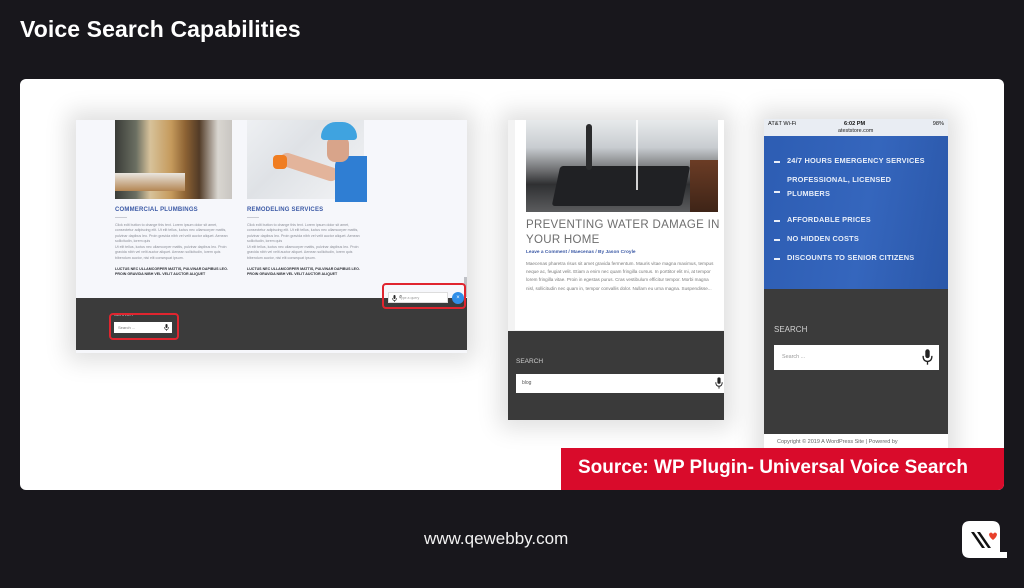  What do you see at coordinates (623, 233) in the screenshot?
I see `post-title: PREVENTING WATER DAMAGE IN YOUR HOME` at bounding box center [623, 233].